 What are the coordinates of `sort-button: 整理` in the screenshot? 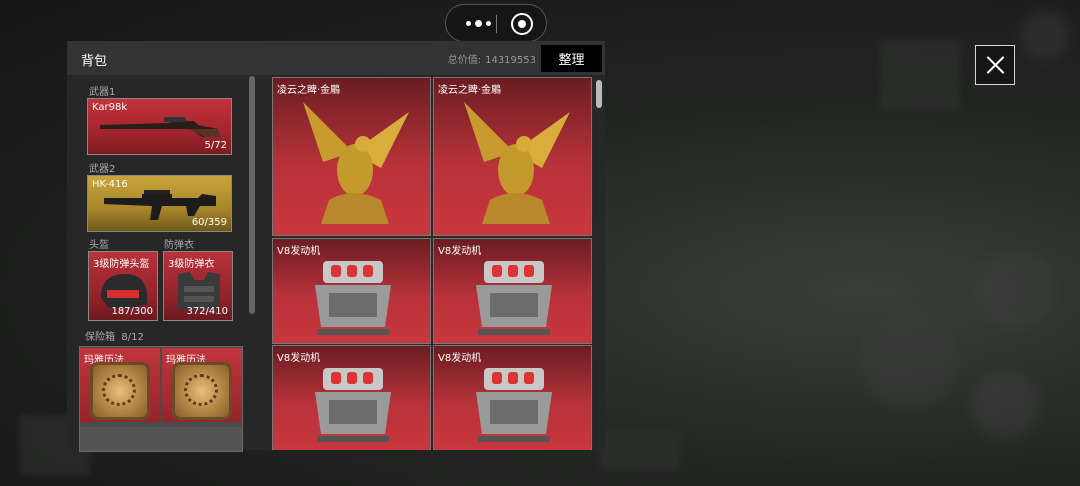 It's located at (571, 58).